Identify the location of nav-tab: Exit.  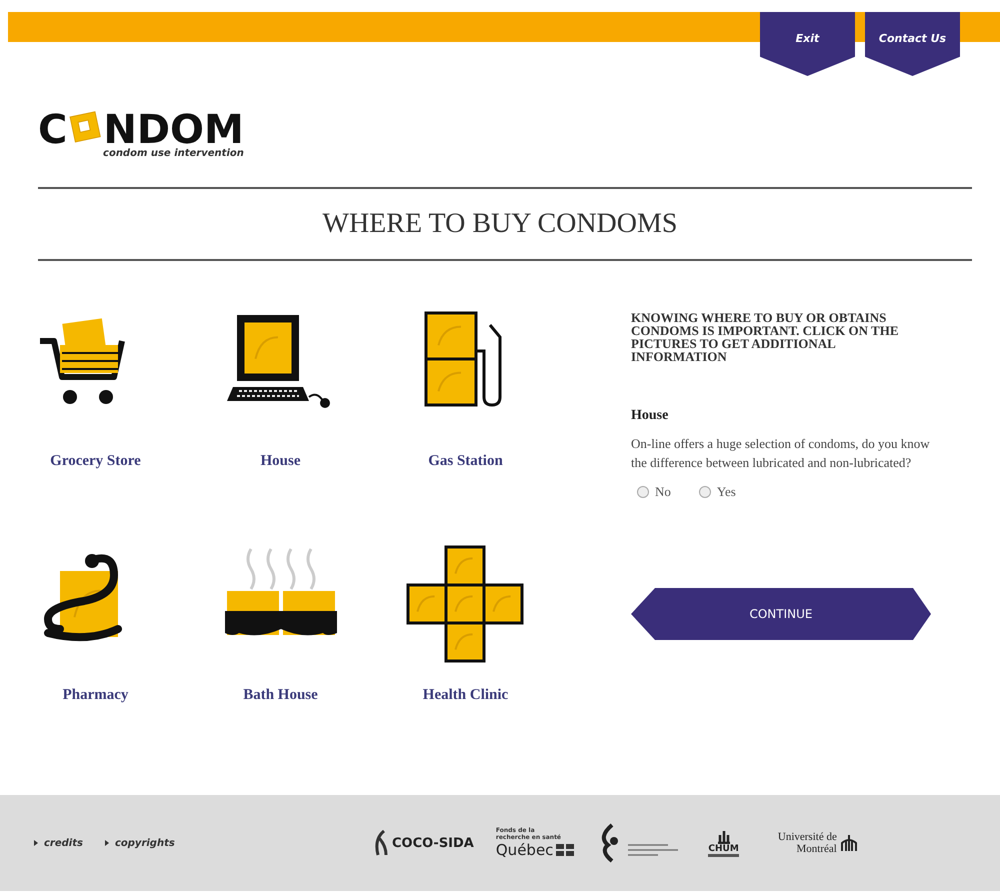
(807, 44).